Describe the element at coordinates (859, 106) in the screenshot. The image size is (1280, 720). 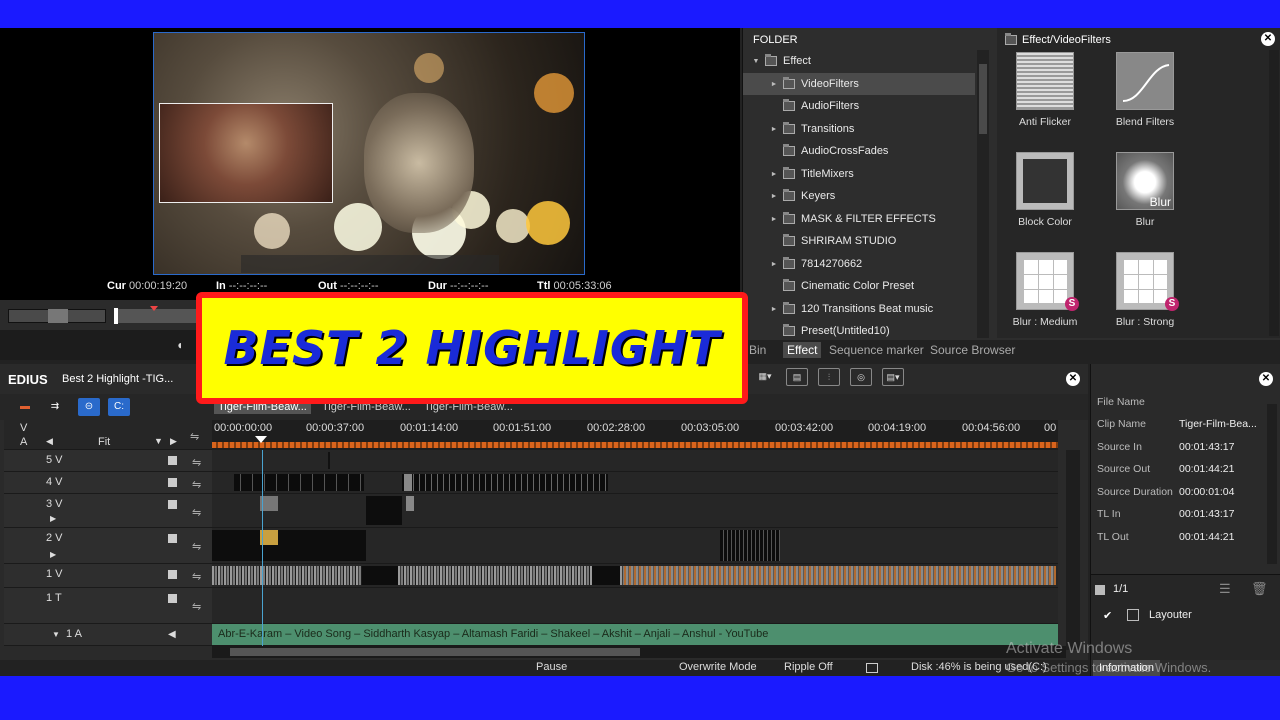
I see `tree-item-audiofilters: AudioFilters` at that location.